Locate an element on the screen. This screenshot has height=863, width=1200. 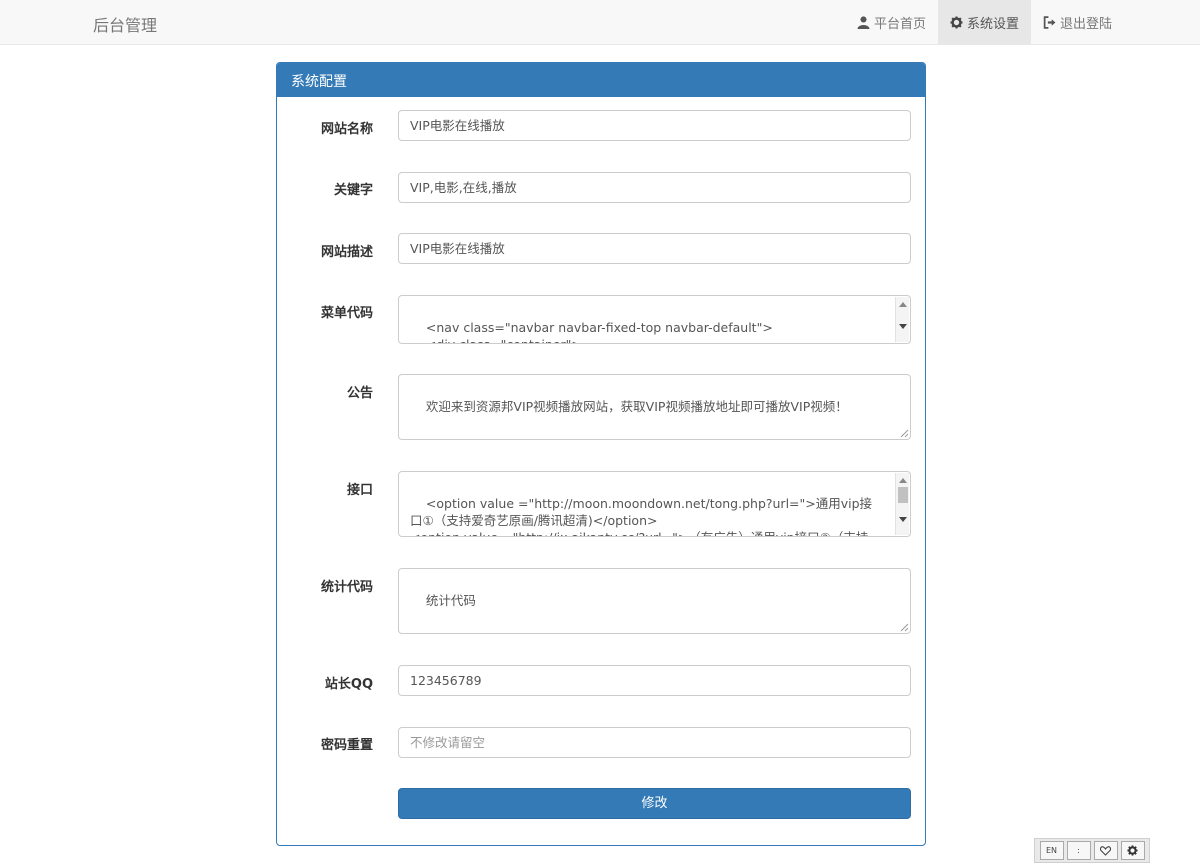
settings-button is located at coordinates (1132, 850).